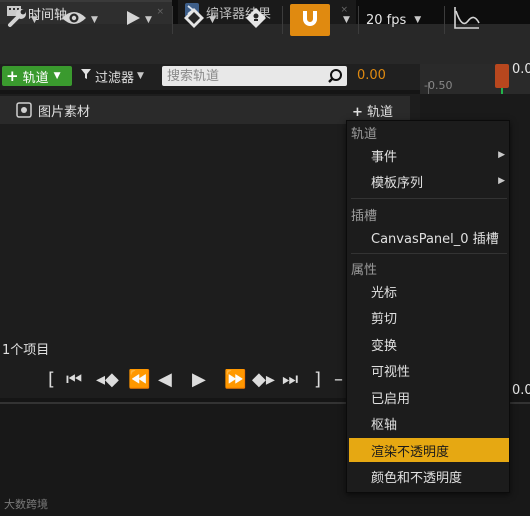 The width and height of the screenshot is (530, 516). What do you see at coordinates (139, 379) in the screenshot?
I see `step-back-icon: ⏪` at bounding box center [139, 379].